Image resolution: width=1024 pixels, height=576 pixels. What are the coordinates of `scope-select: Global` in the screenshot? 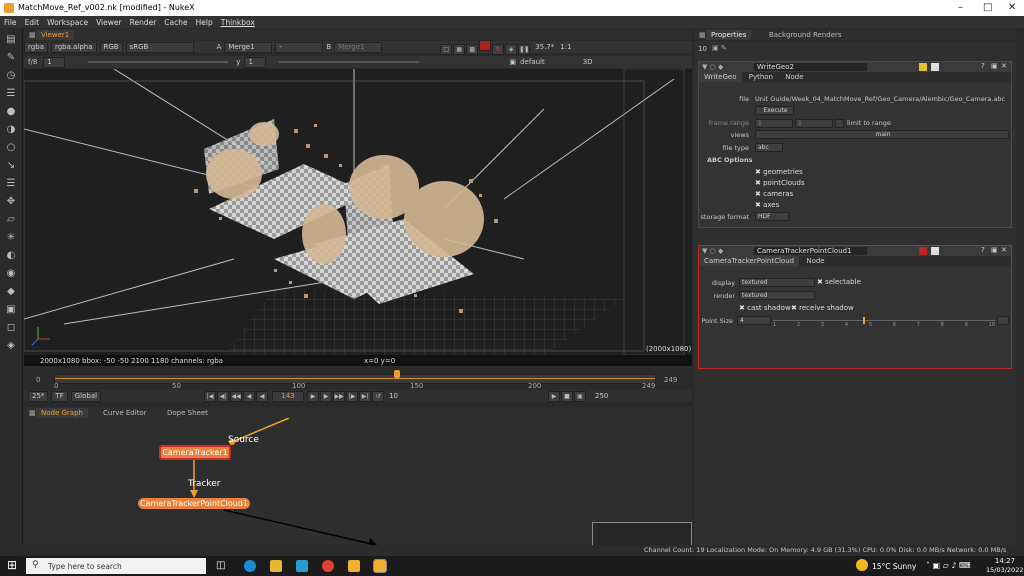 It's located at (86, 396).